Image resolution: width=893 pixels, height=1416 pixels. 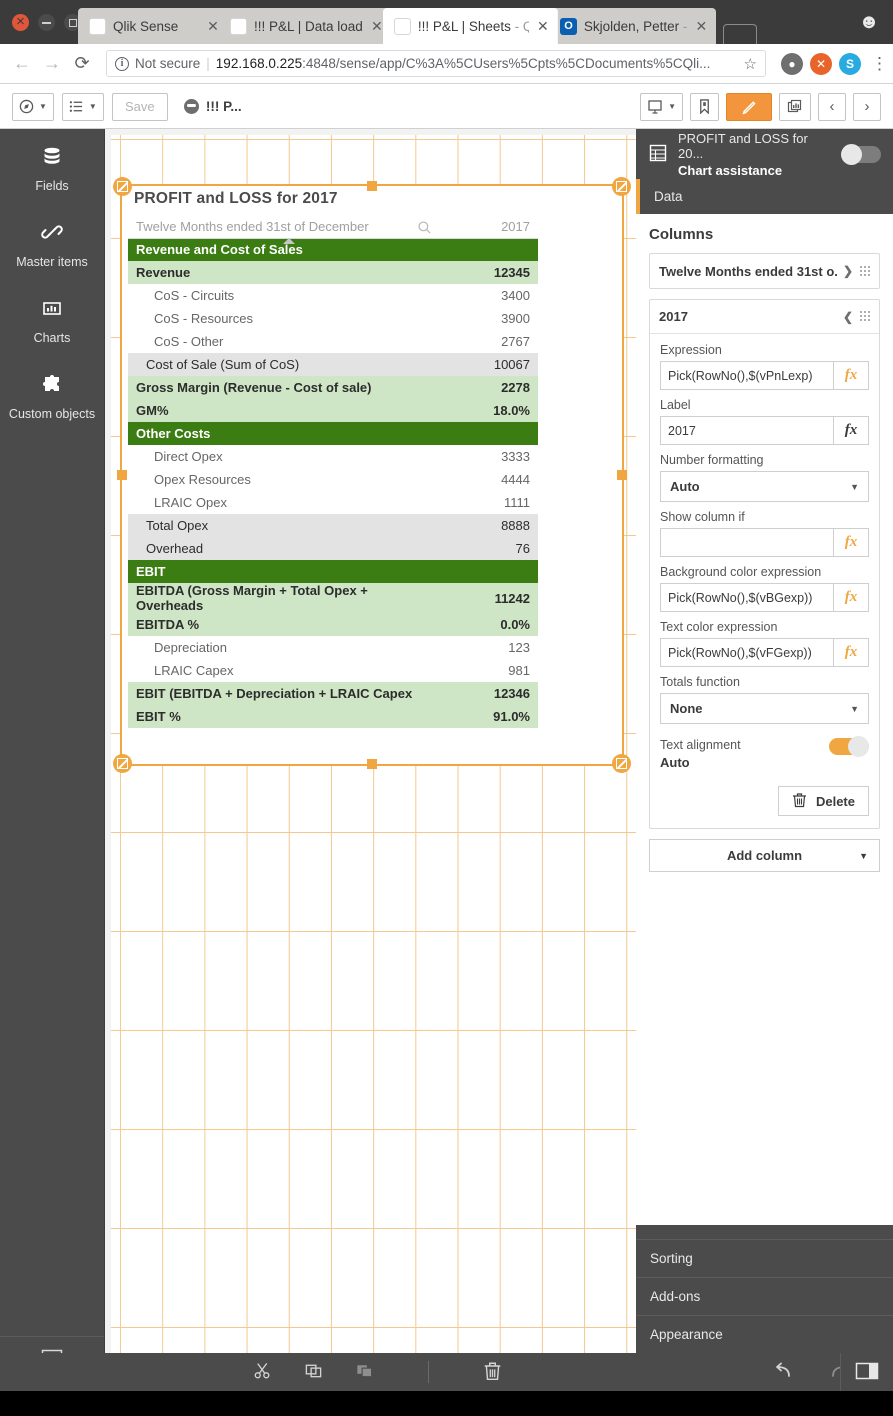 I want to click on background-color-input, so click(x=746, y=597).